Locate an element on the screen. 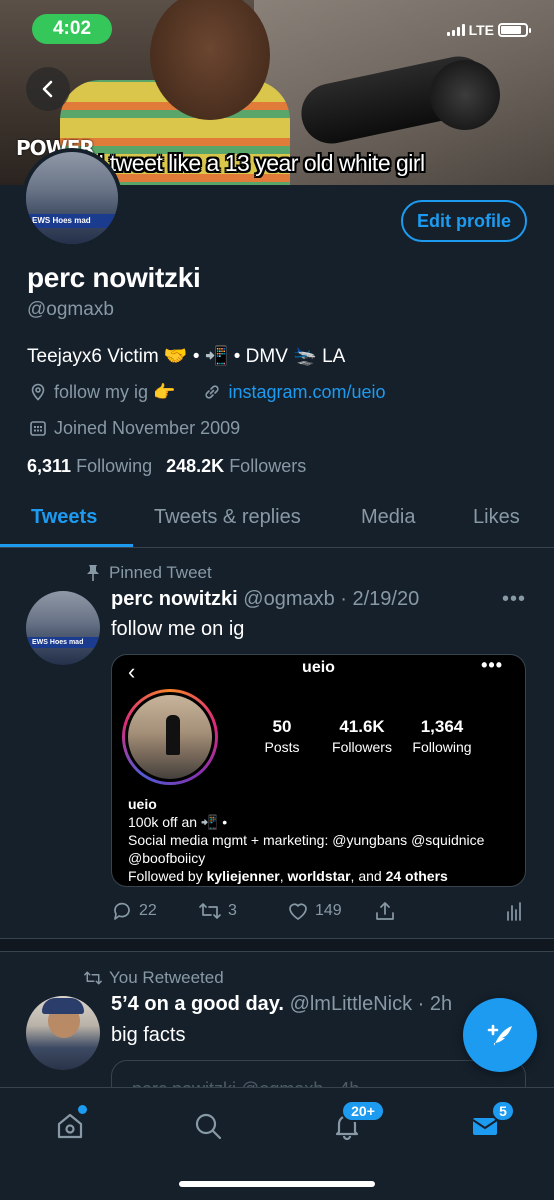 The image size is (554, 1200). following-count: 6,311 is located at coordinates (49, 466).